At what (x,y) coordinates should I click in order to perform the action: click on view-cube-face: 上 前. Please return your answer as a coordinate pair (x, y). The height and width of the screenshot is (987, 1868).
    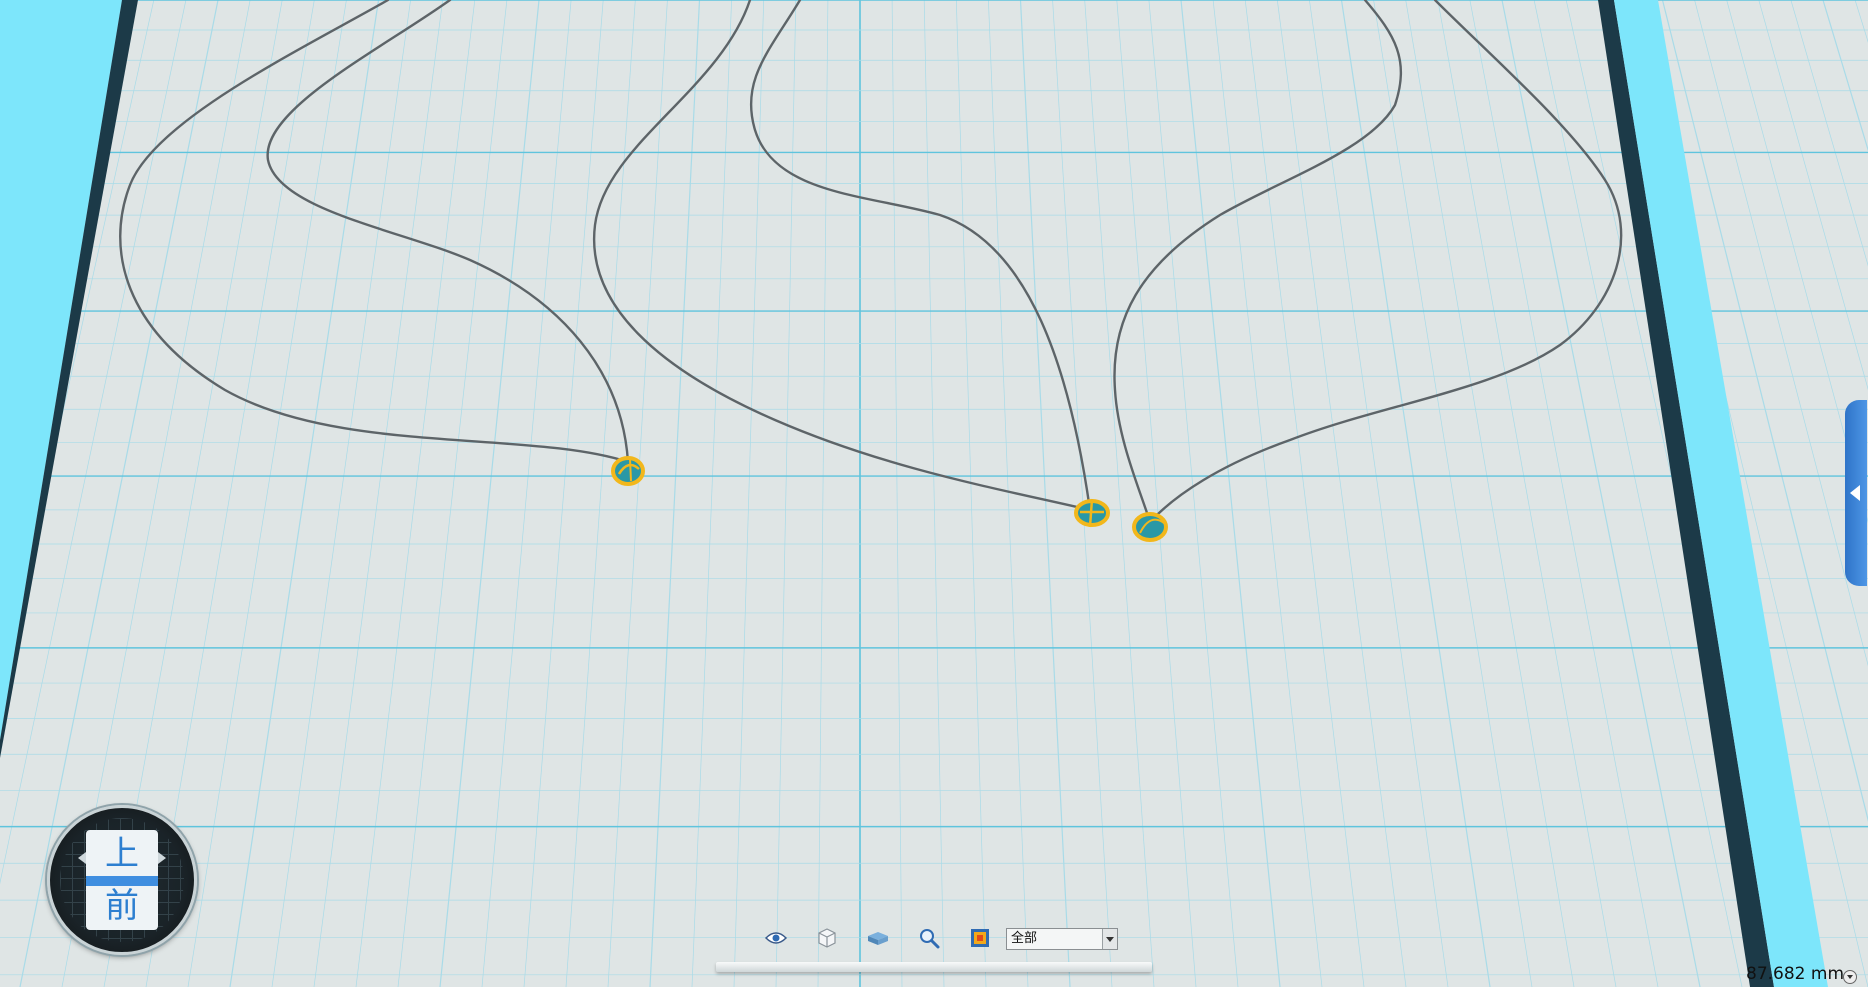
    Looking at the image, I should click on (122, 880).